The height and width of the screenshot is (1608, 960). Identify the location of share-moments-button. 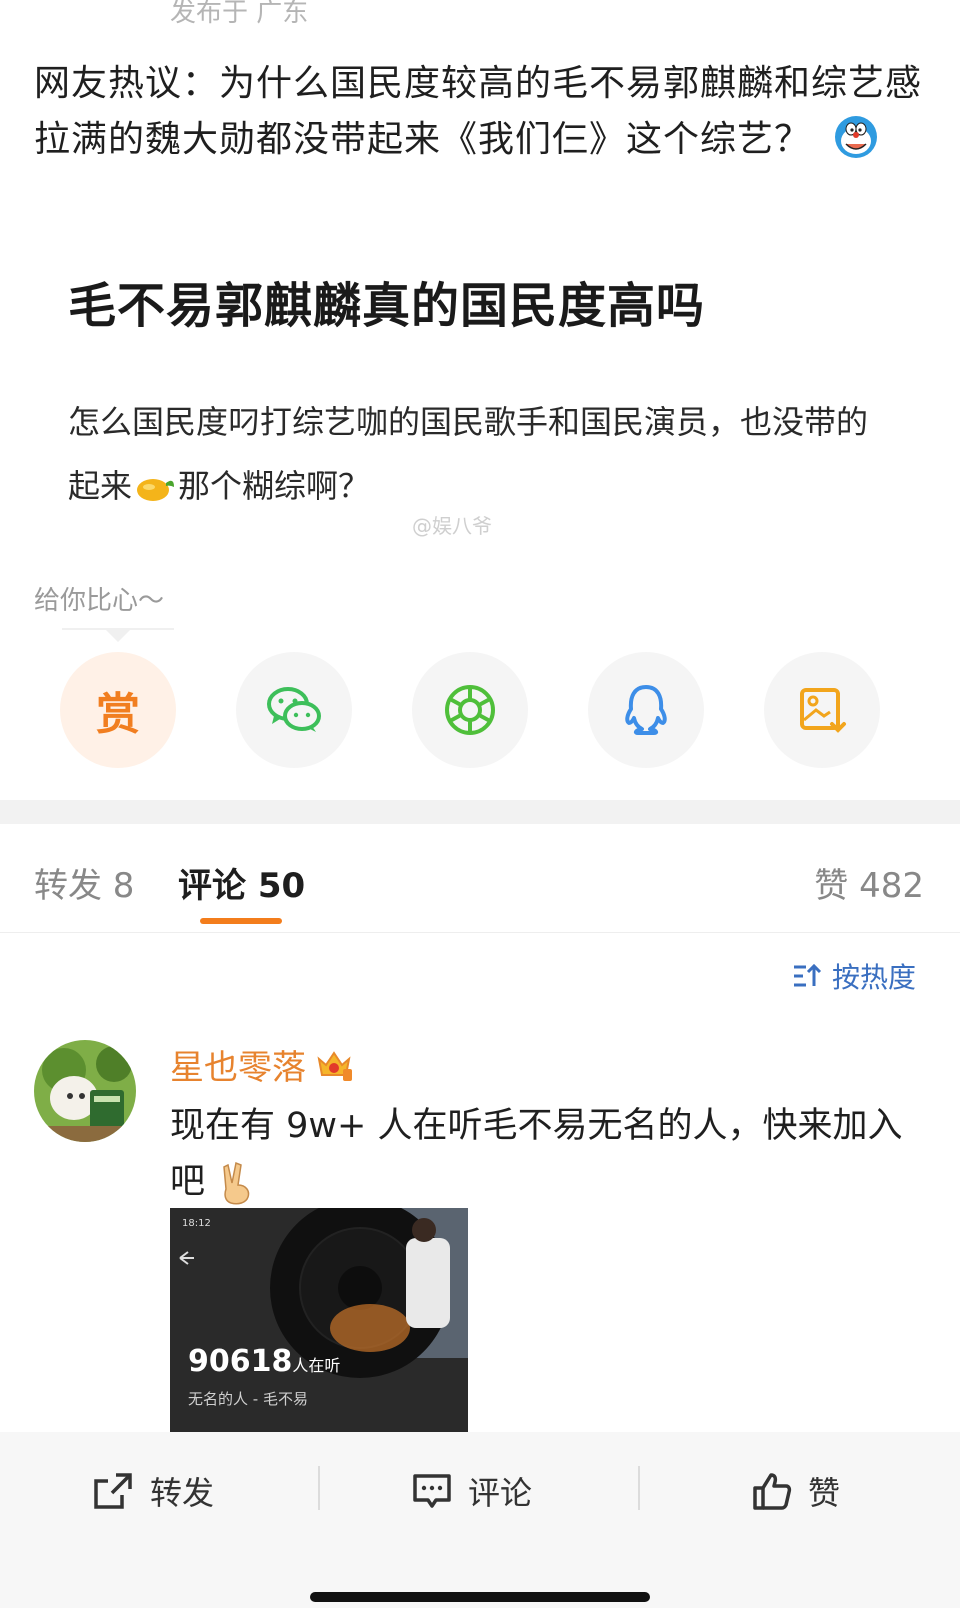
(470, 710).